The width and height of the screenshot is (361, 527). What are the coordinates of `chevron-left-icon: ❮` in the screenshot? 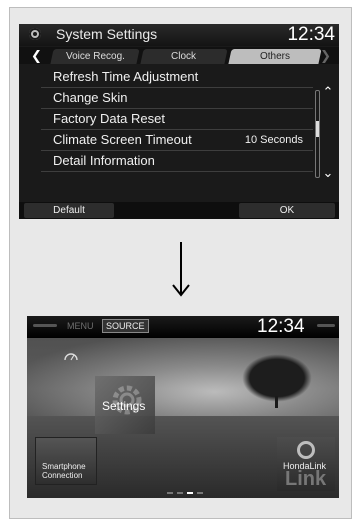 It's located at (36, 55).